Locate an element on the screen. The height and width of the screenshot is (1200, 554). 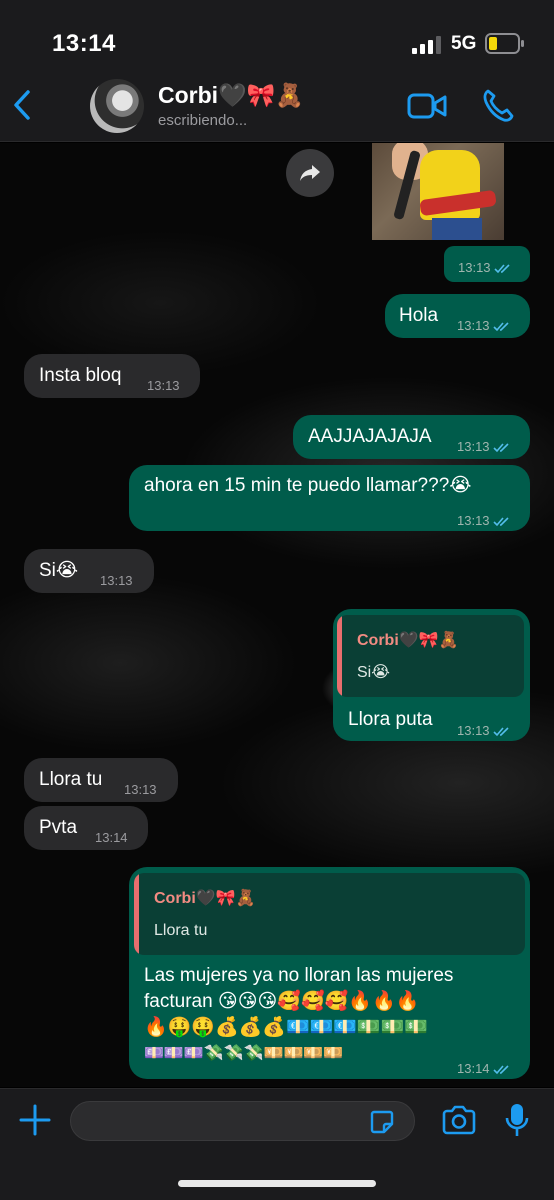
message-input-box is located at coordinates (242, 1121).